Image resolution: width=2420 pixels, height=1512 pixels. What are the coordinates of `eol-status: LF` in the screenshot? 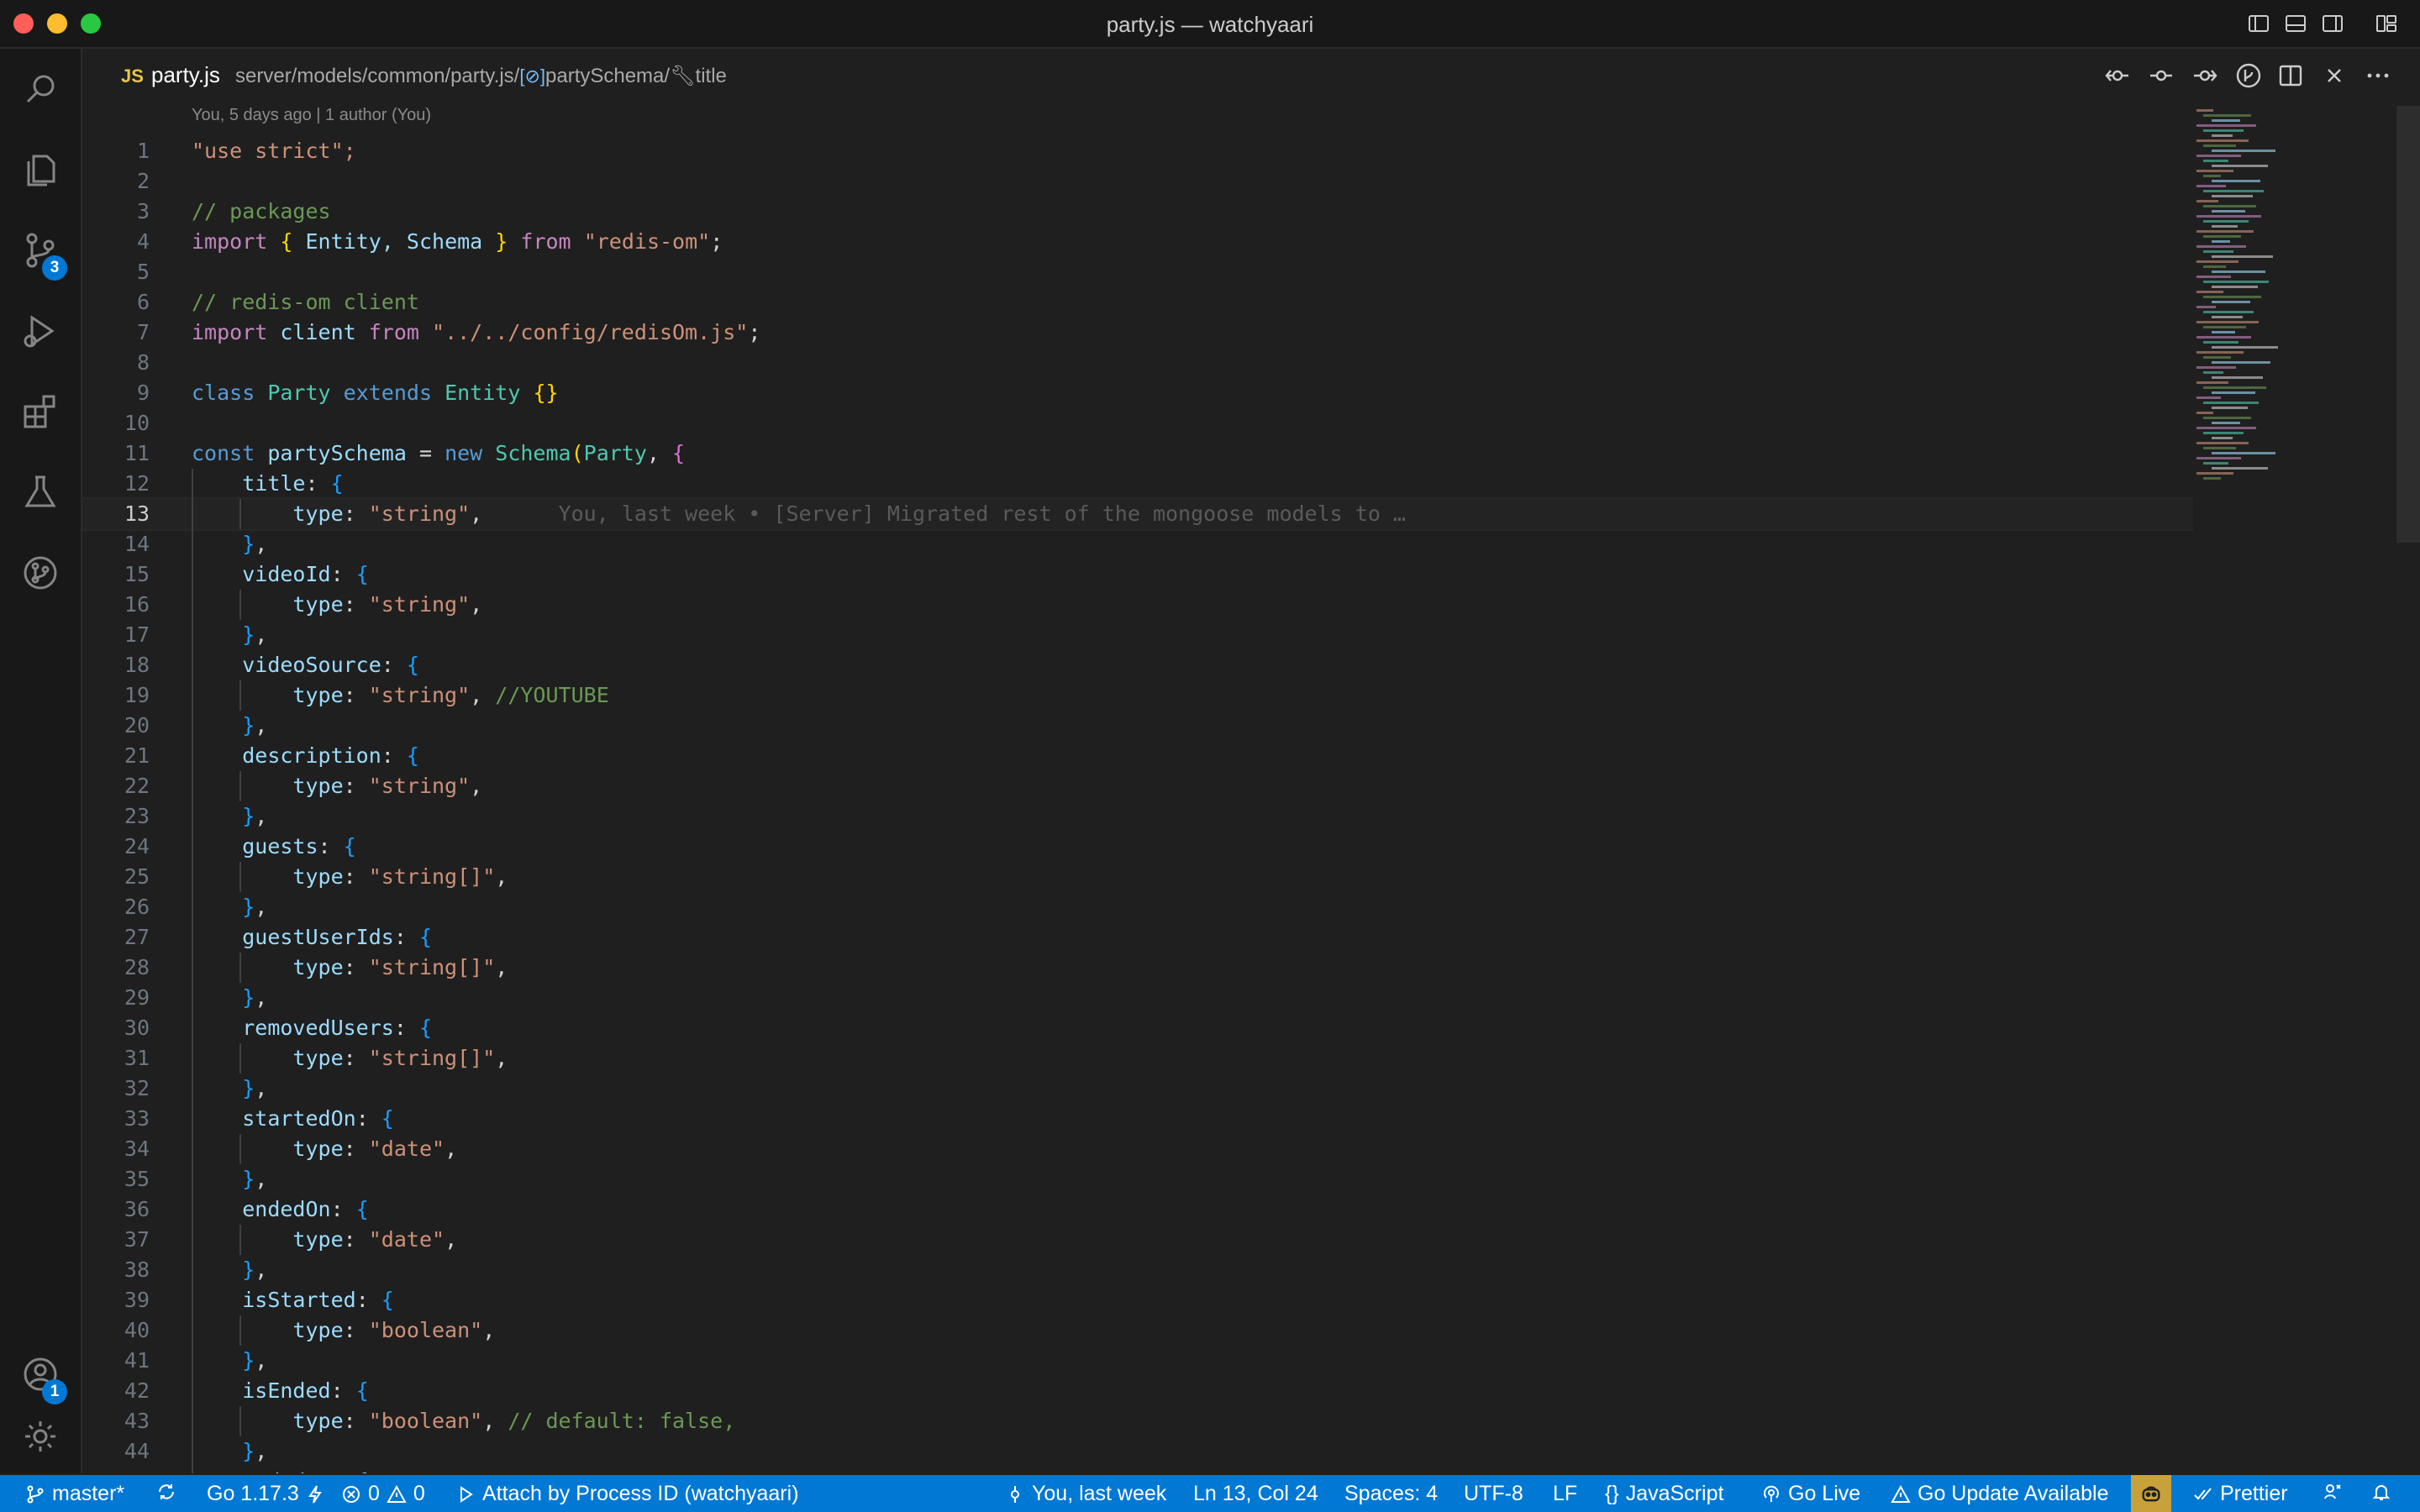 It's located at (1565, 1494).